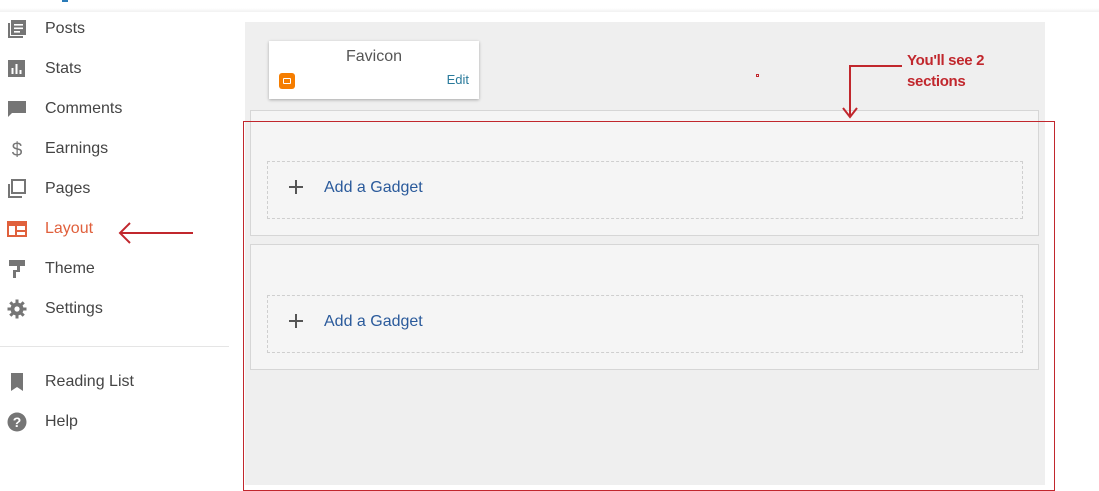 The width and height of the screenshot is (1099, 491). I want to click on posts-icon, so click(17, 29).